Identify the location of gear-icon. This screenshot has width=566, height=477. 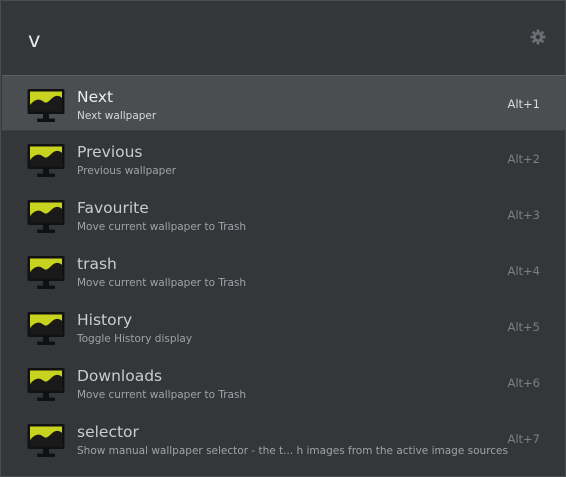
(538, 37).